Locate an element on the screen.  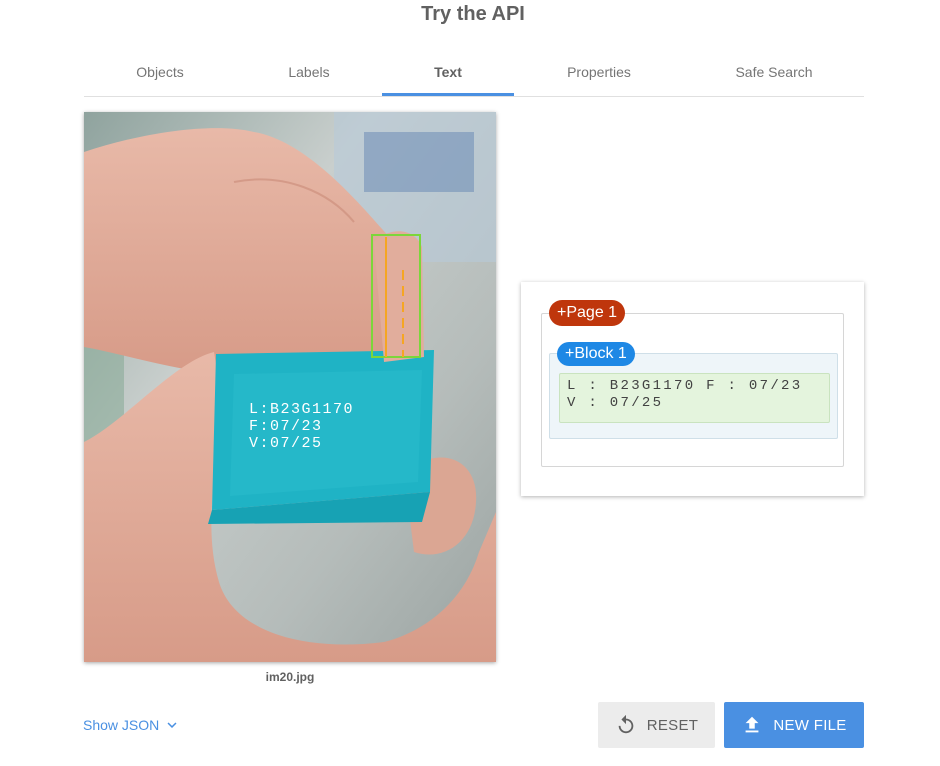
reset-icon is located at coordinates (626, 724).